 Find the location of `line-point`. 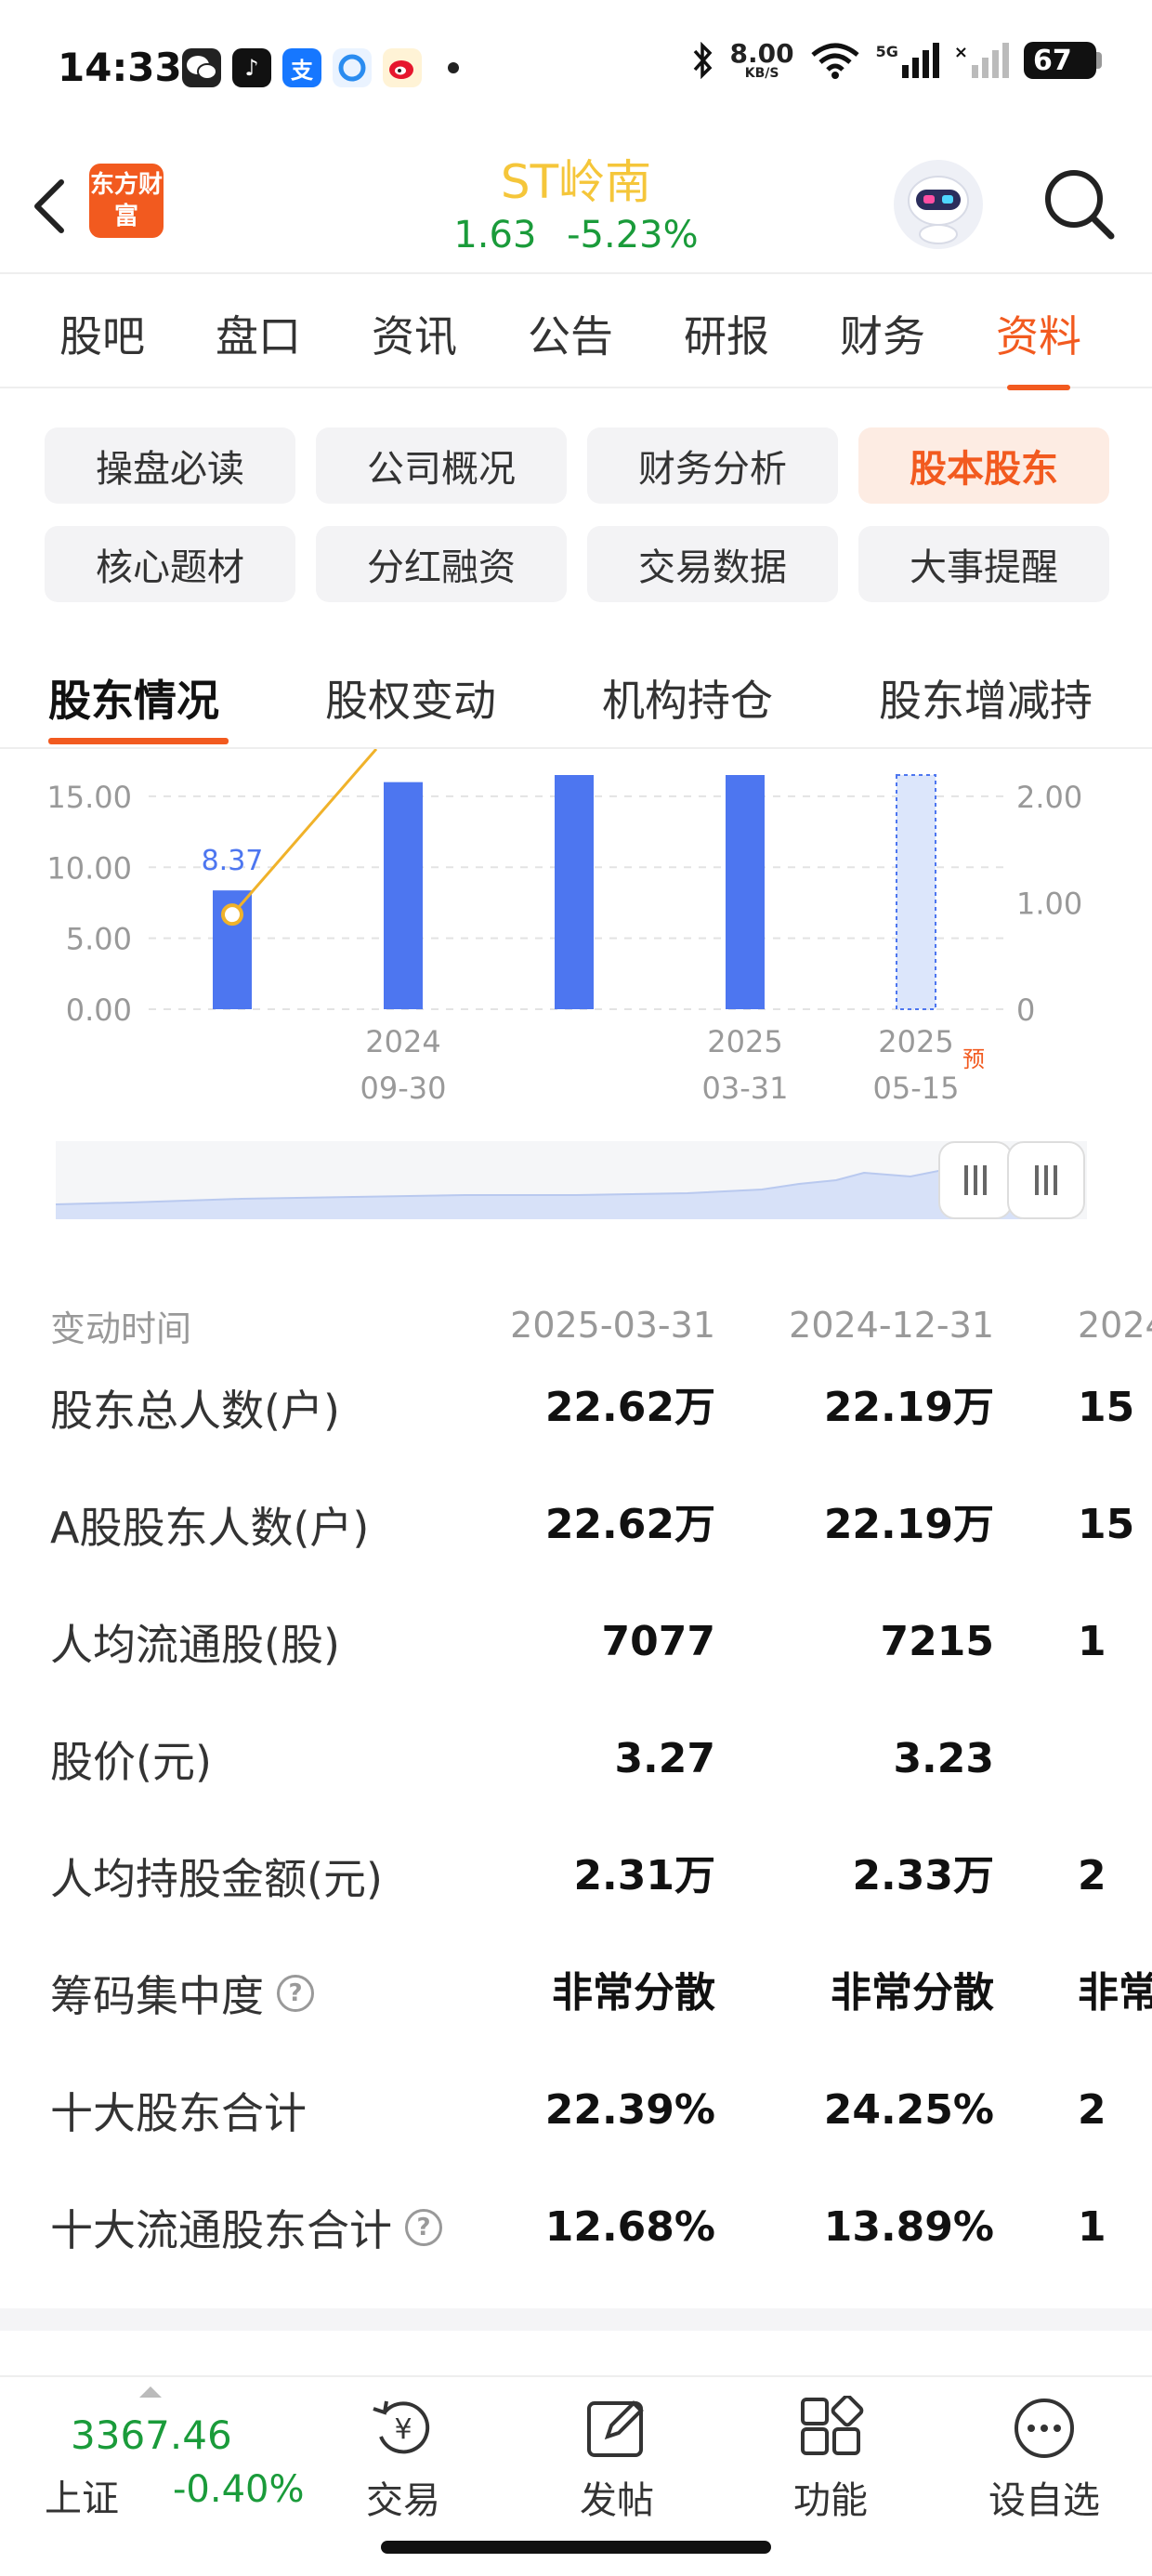

line-point is located at coordinates (232, 915).